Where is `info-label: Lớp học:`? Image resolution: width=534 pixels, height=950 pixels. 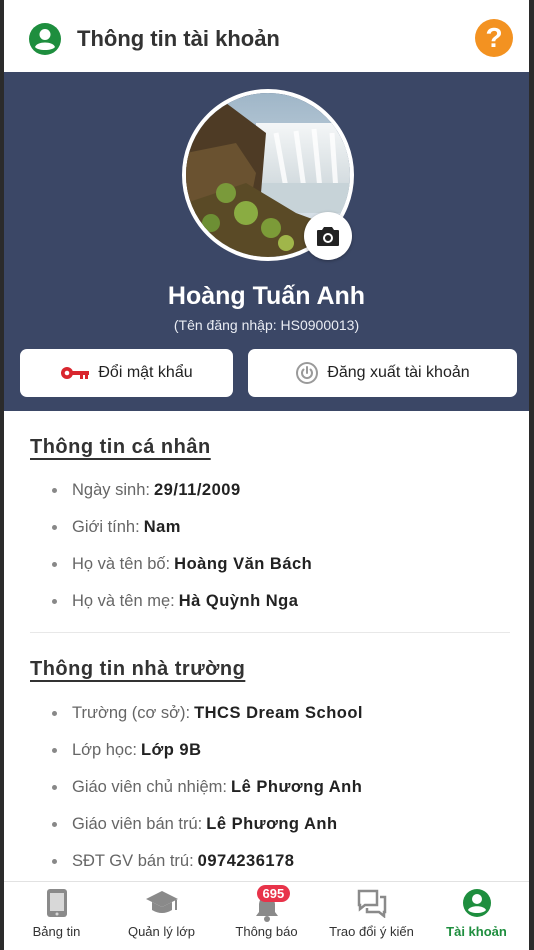 info-label: Lớp học: is located at coordinates (104, 750).